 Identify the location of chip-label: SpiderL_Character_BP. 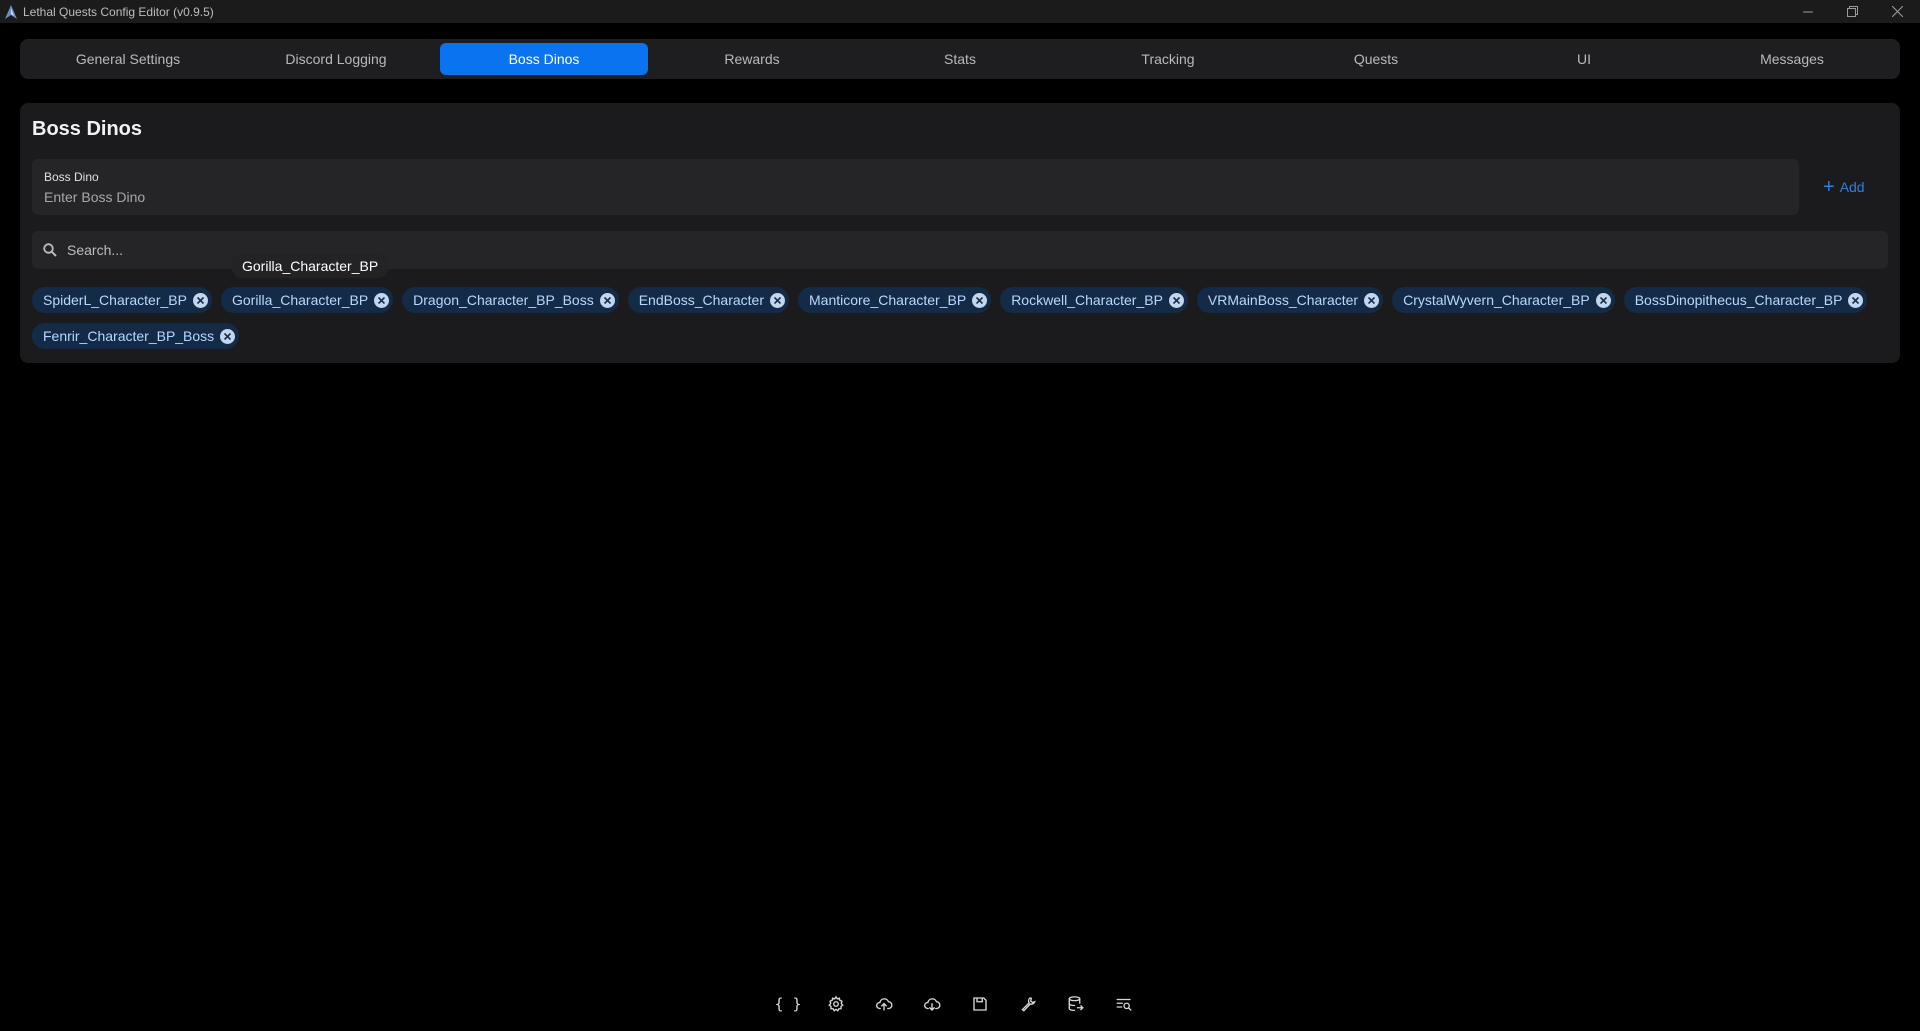
(115, 300).